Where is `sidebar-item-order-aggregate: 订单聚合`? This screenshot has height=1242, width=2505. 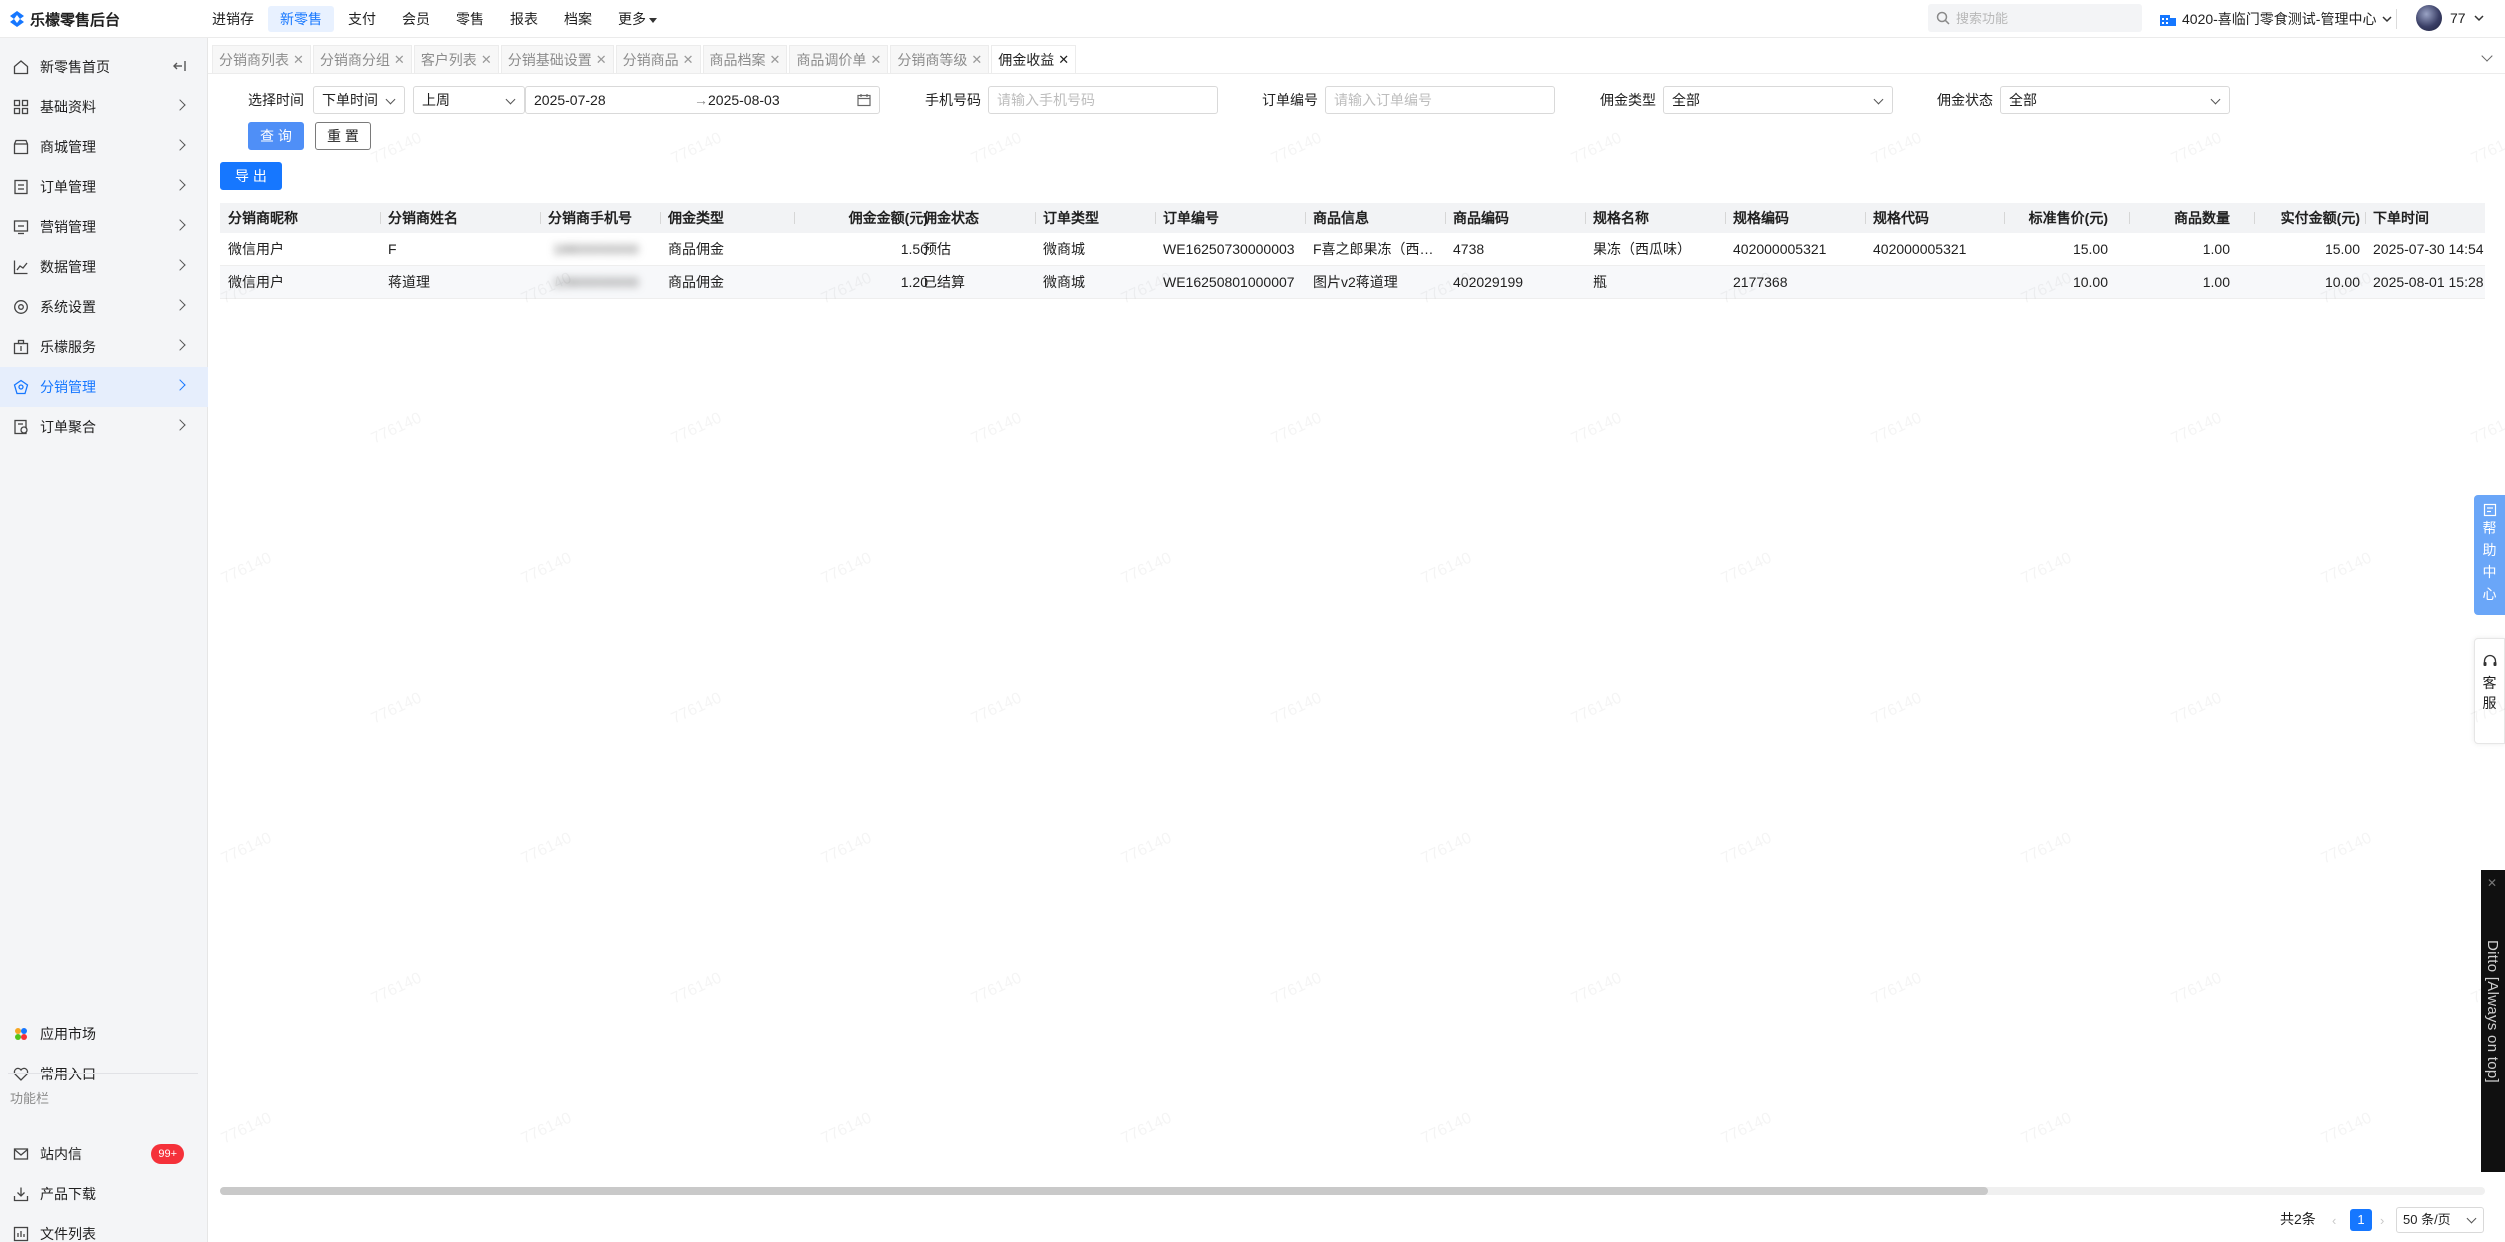
sidebar-item-order-aggregate: 订单聚合 is located at coordinates (104, 427).